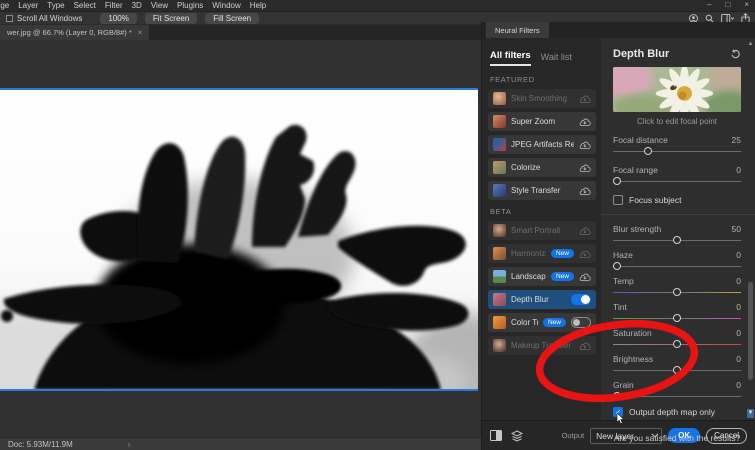 The height and width of the screenshot is (450, 755). I want to click on output-label: Output, so click(573, 435).